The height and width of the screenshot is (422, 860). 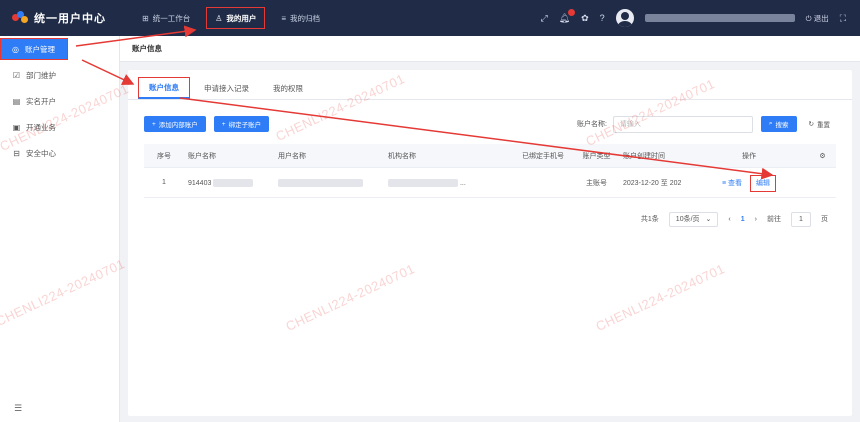 What do you see at coordinates (402, 156) in the screenshot?
I see `col-org-name: 机构名称` at bounding box center [402, 156].